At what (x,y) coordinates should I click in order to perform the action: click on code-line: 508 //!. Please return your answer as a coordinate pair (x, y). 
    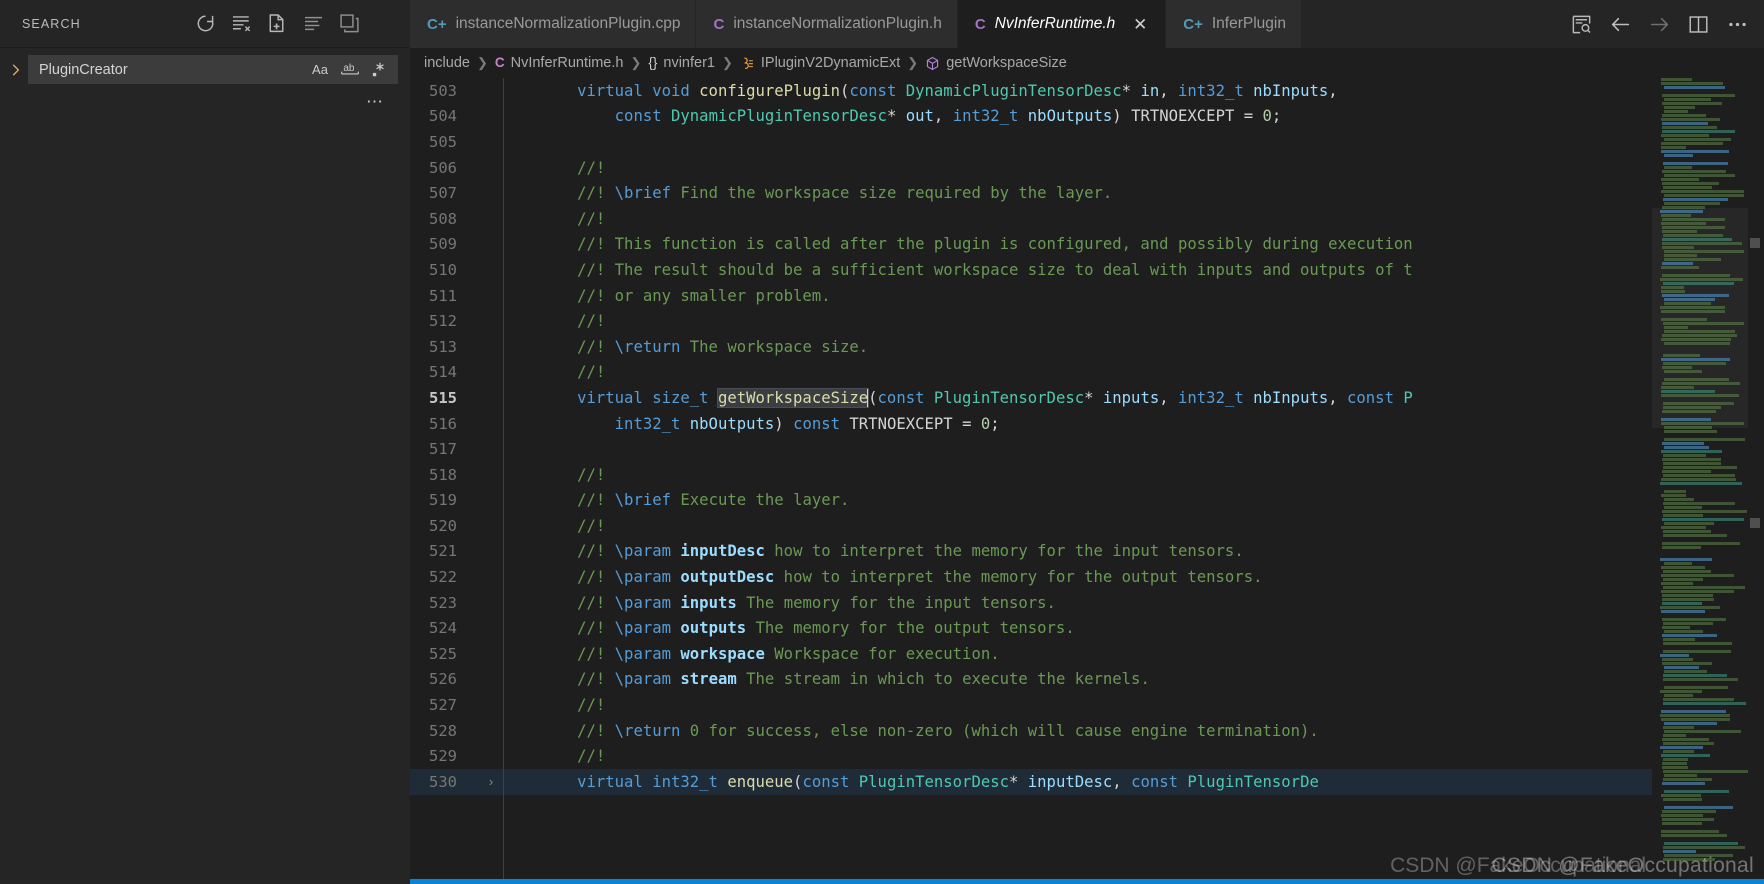
    Looking at the image, I should click on (1031, 219).